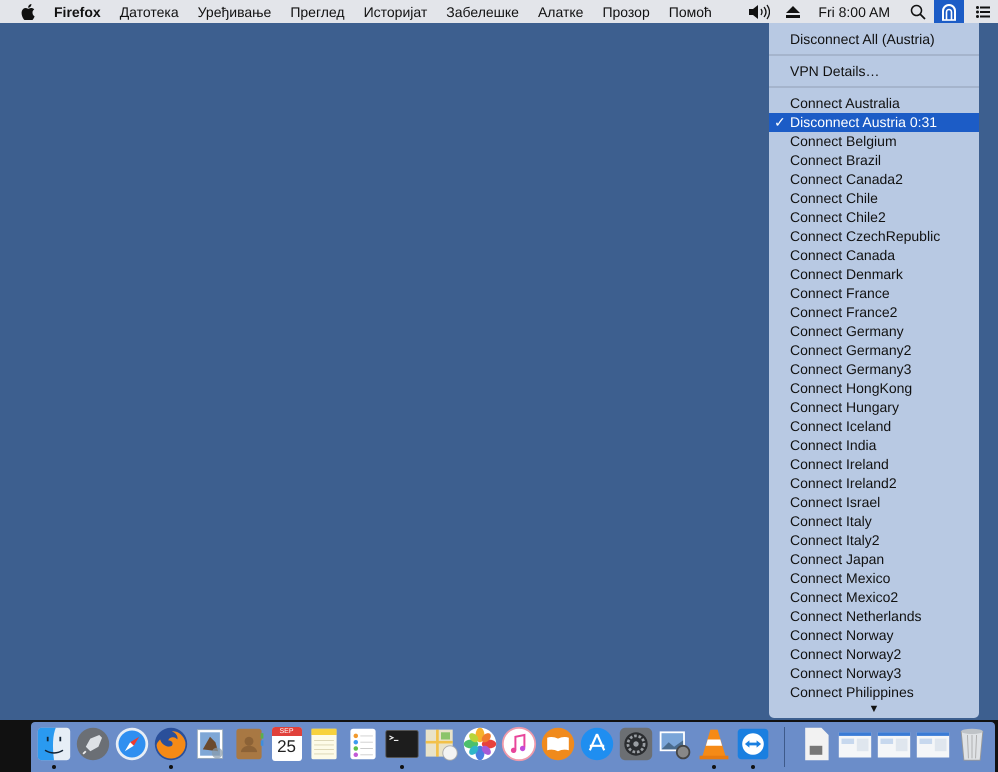 The height and width of the screenshot is (772, 998). I want to click on app-store-icon, so click(597, 744).